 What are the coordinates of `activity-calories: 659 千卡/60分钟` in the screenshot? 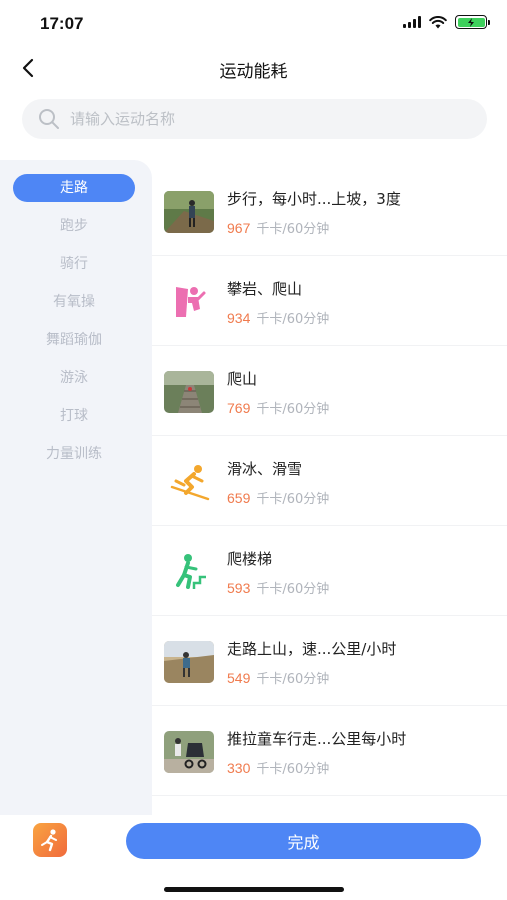 It's located at (278, 497).